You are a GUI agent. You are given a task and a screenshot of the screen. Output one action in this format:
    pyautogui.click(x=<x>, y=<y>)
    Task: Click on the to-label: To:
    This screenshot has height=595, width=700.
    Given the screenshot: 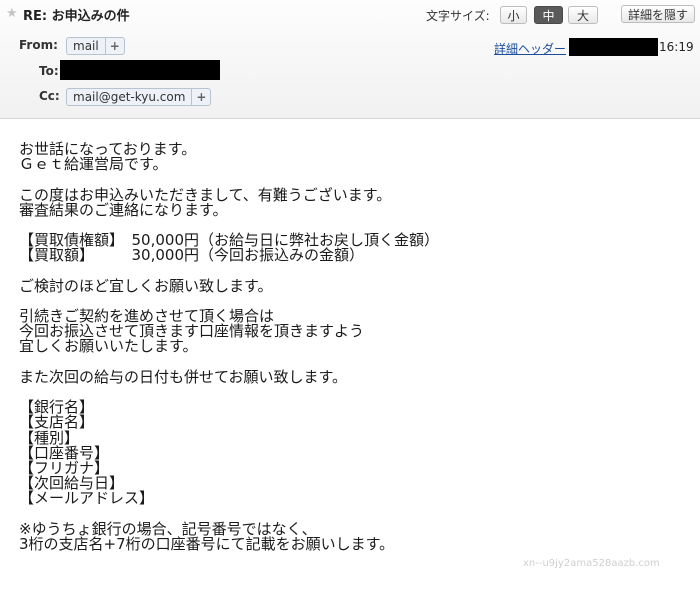 What is the action you would take?
    pyautogui.click(x=49, y=71)
    